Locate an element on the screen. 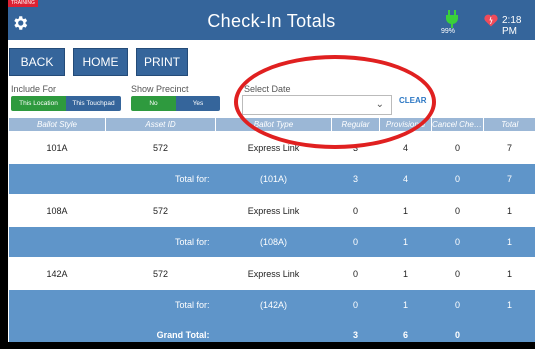 The width and height of the screenshot is (535, 349). include-this-touchpad: This Touchpad is located at coordinates (93, 103).